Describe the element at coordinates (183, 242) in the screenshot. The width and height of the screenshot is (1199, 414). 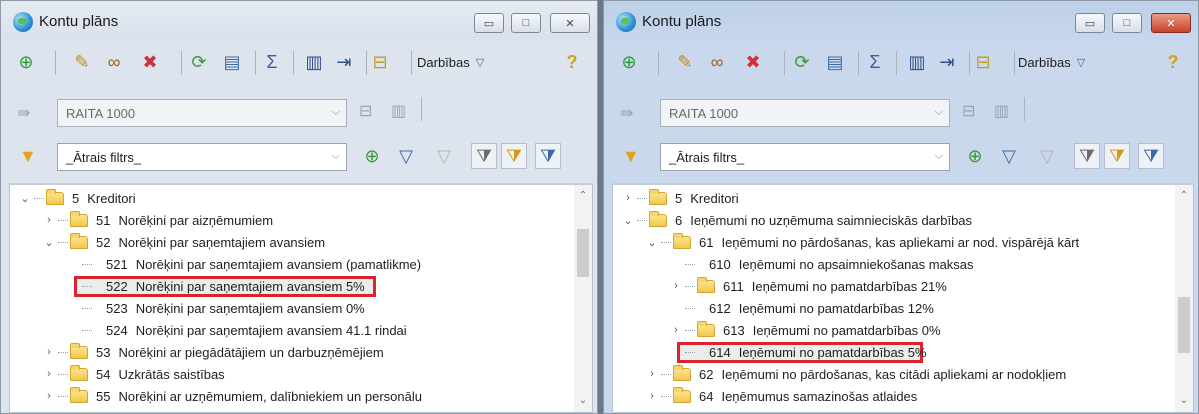
I see `tree-row: ⌄ 52 Norēķini par saņemtajiem avansiem` at that location.